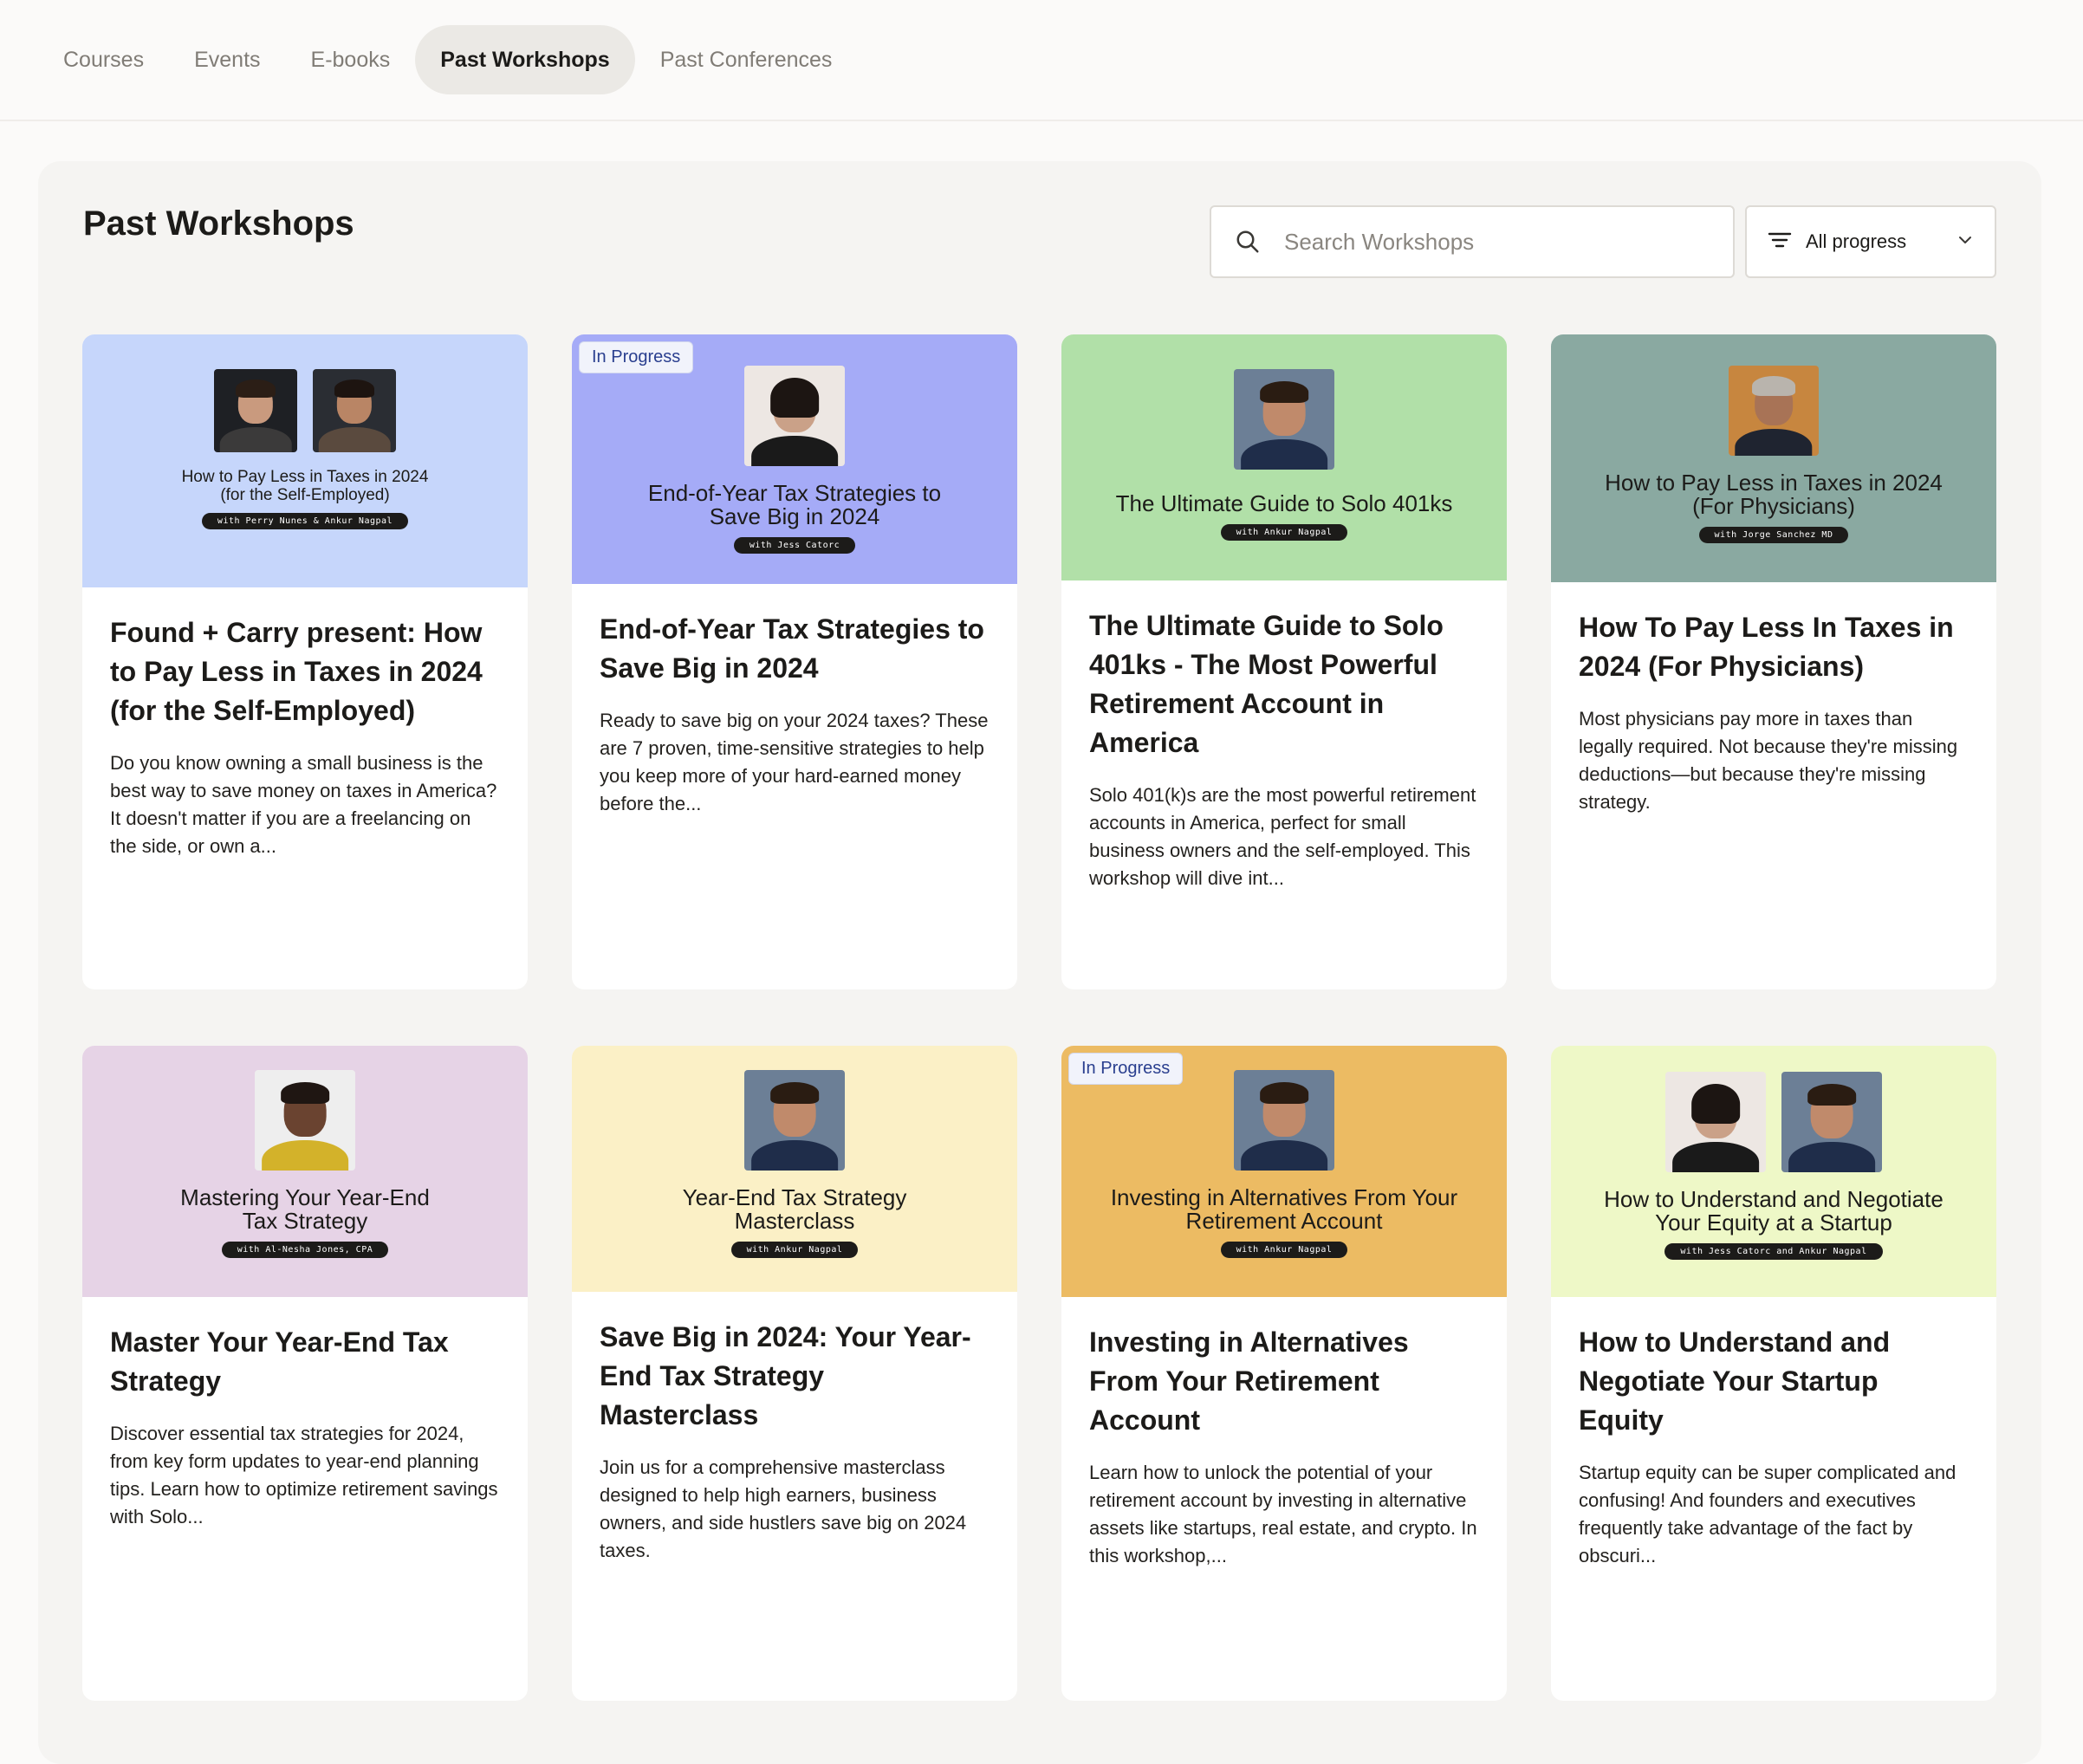  I want to click on search-box, so click(1472, 241).